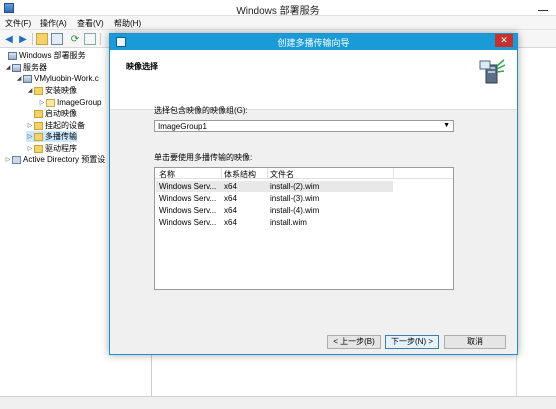 This screenshot has width=556, height=409. What do you see at coordinates (57, 39) in the screenshot?
I see `show-tree-icon` at bounding box center [57, 39].